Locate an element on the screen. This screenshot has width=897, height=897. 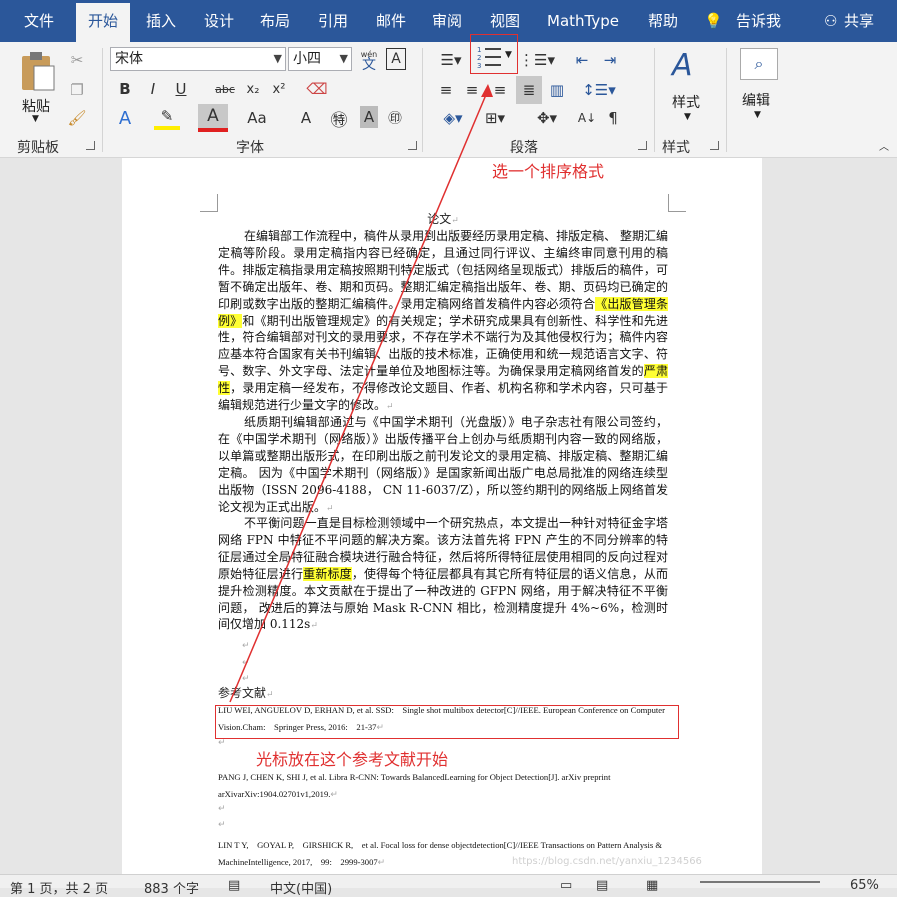
sort-icon: A↓ is located at coordinates (587, 118).